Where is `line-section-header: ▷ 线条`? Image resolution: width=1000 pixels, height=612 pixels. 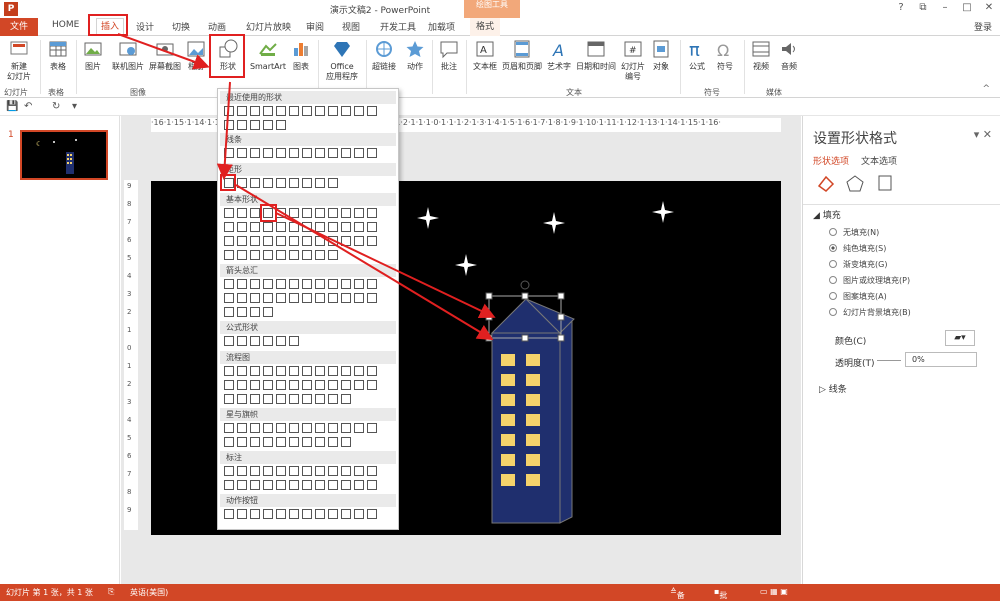 line-section-header: ▷ 线条 is located at coordinates (833, 388).